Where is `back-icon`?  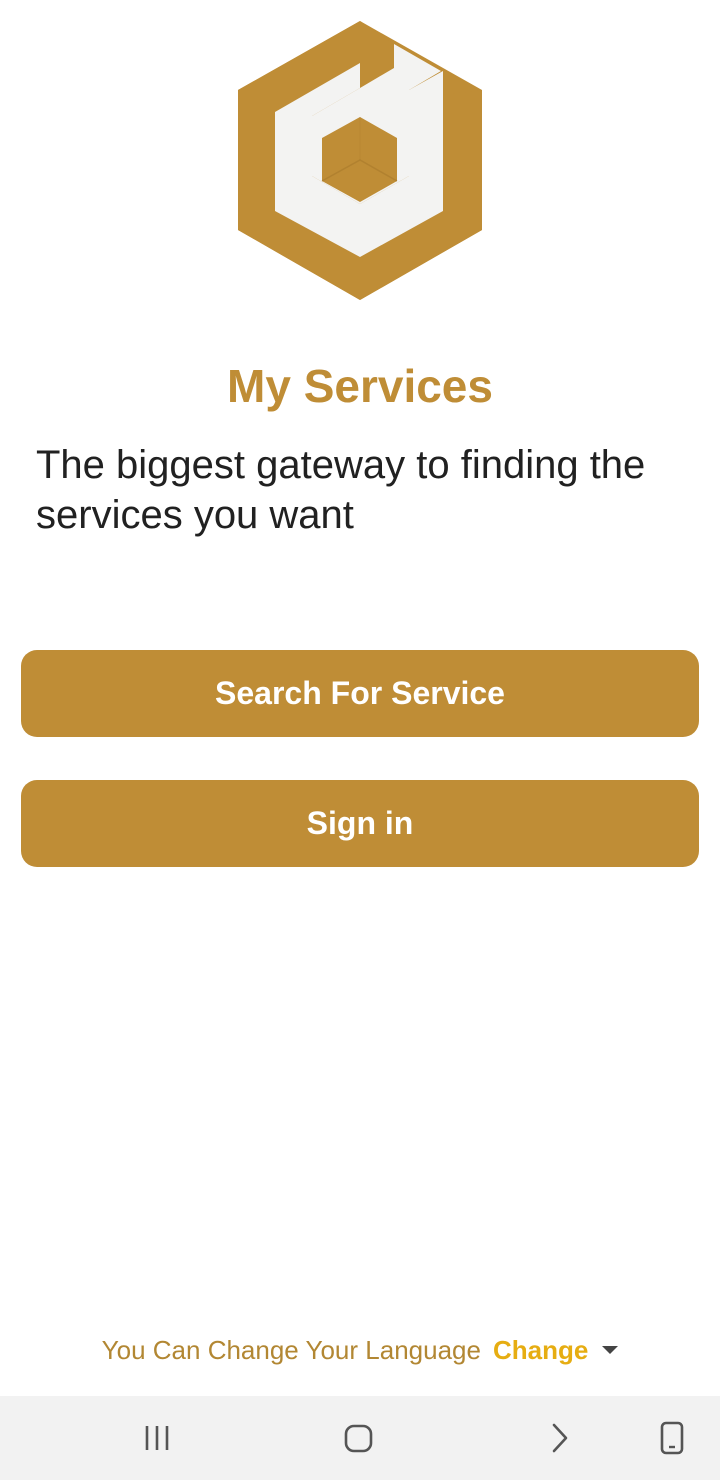
back-icon is located at coordinates (560, 1438).